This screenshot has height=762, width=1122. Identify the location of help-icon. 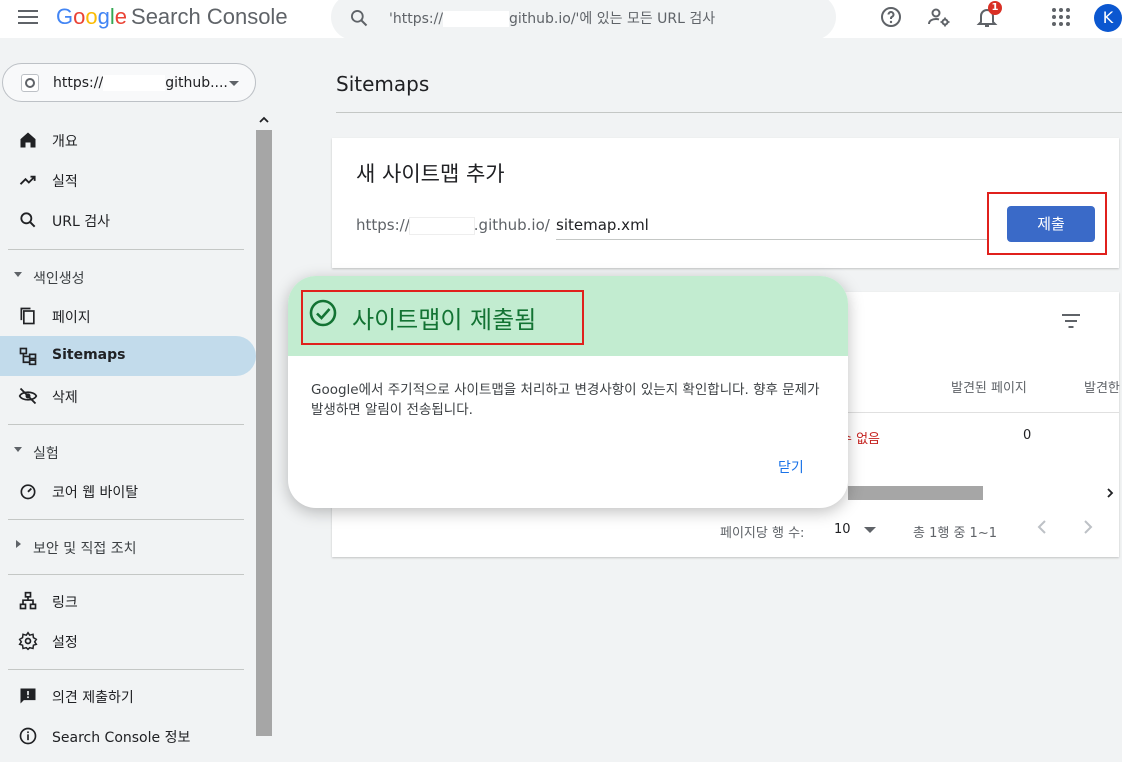
(891, 17).